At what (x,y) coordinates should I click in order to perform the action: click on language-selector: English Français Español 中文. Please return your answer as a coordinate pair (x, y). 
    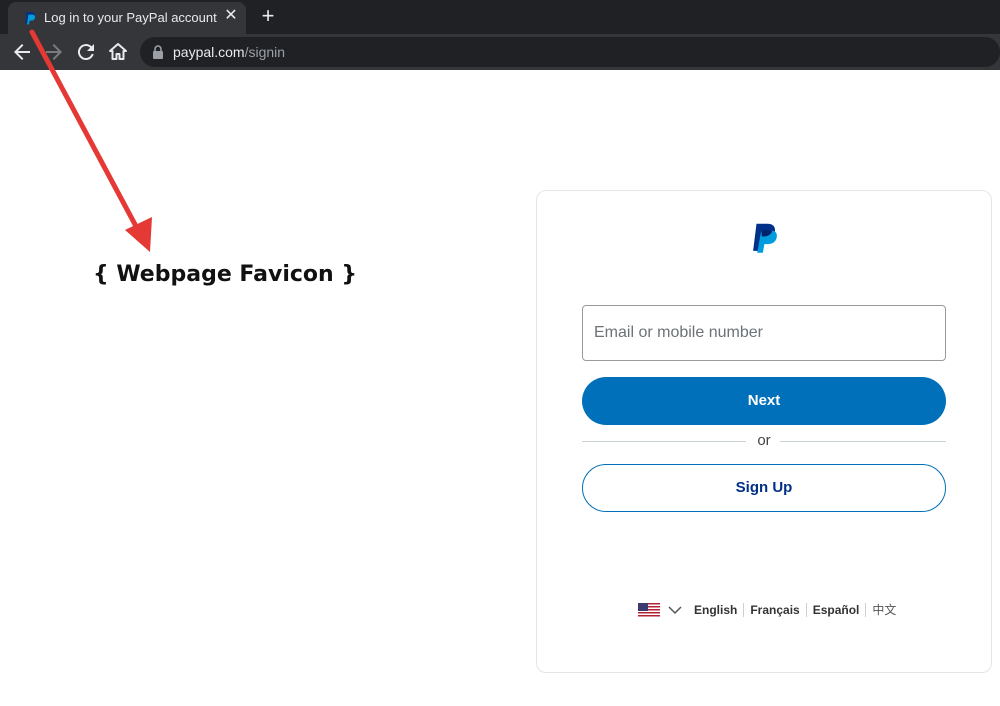
    Looking at the image, I should click on (770, 610).